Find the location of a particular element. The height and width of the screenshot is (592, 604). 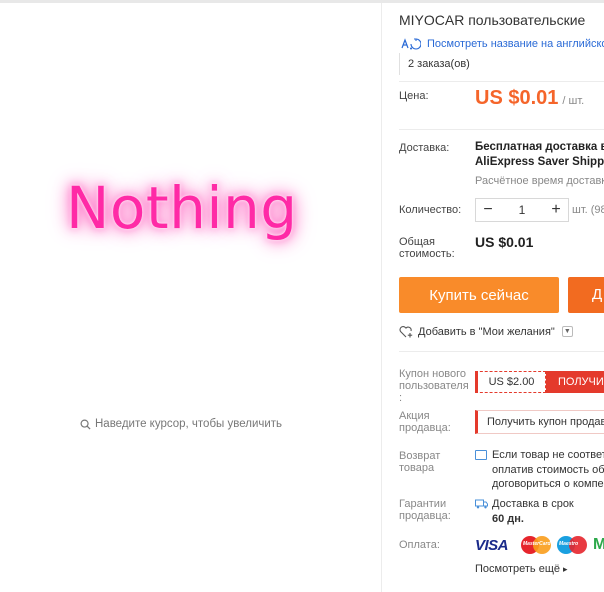

translate-link-label: Посмотреть название на английском is located at coordinates (515, 44).